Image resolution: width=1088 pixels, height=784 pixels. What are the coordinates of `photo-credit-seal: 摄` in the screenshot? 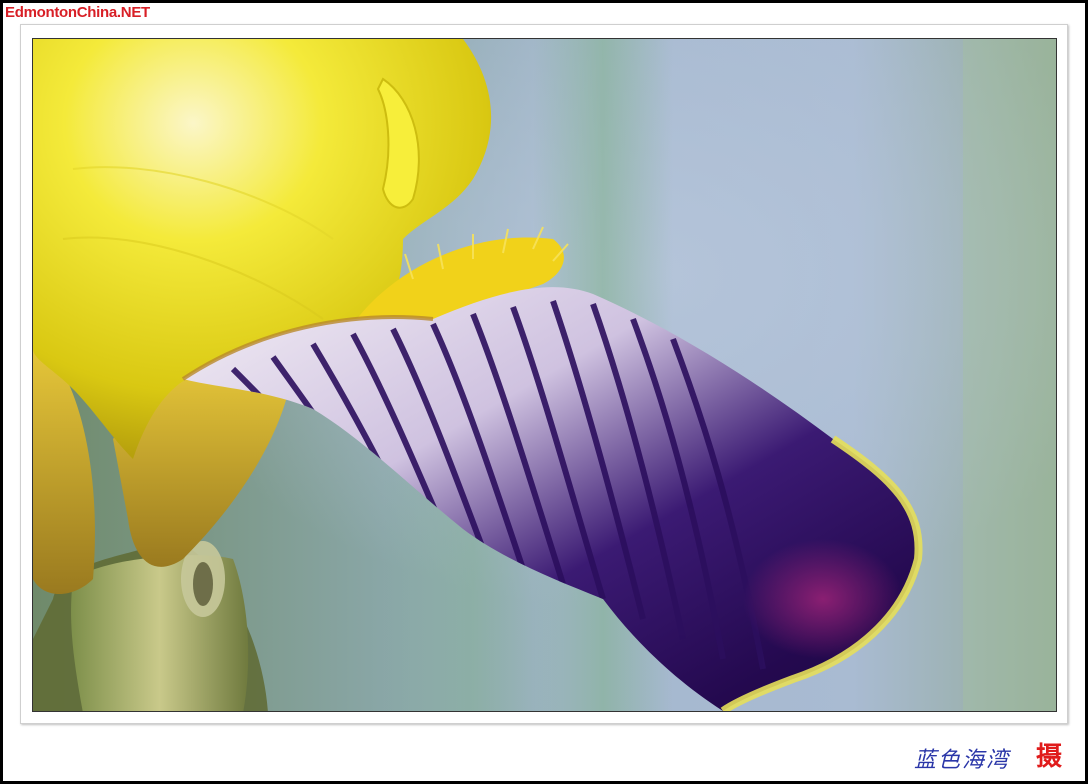 It's located at (1049, 757).